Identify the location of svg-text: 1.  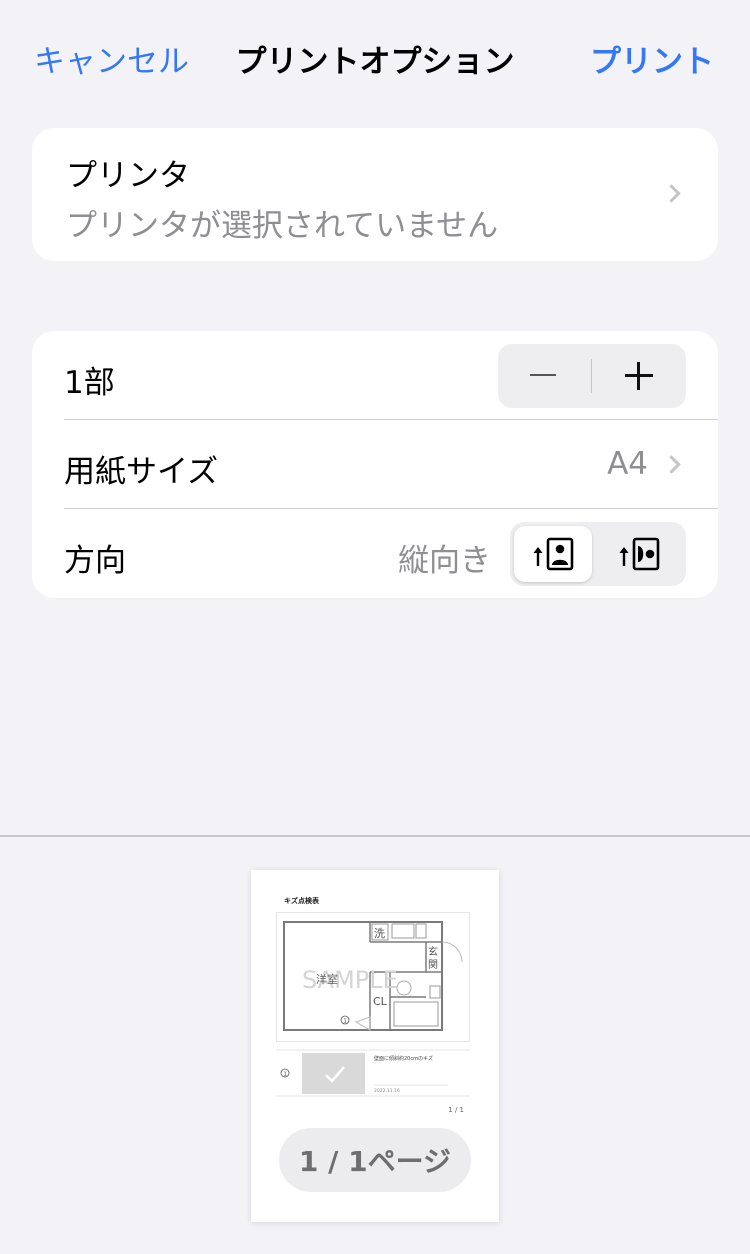
(285, 1075).